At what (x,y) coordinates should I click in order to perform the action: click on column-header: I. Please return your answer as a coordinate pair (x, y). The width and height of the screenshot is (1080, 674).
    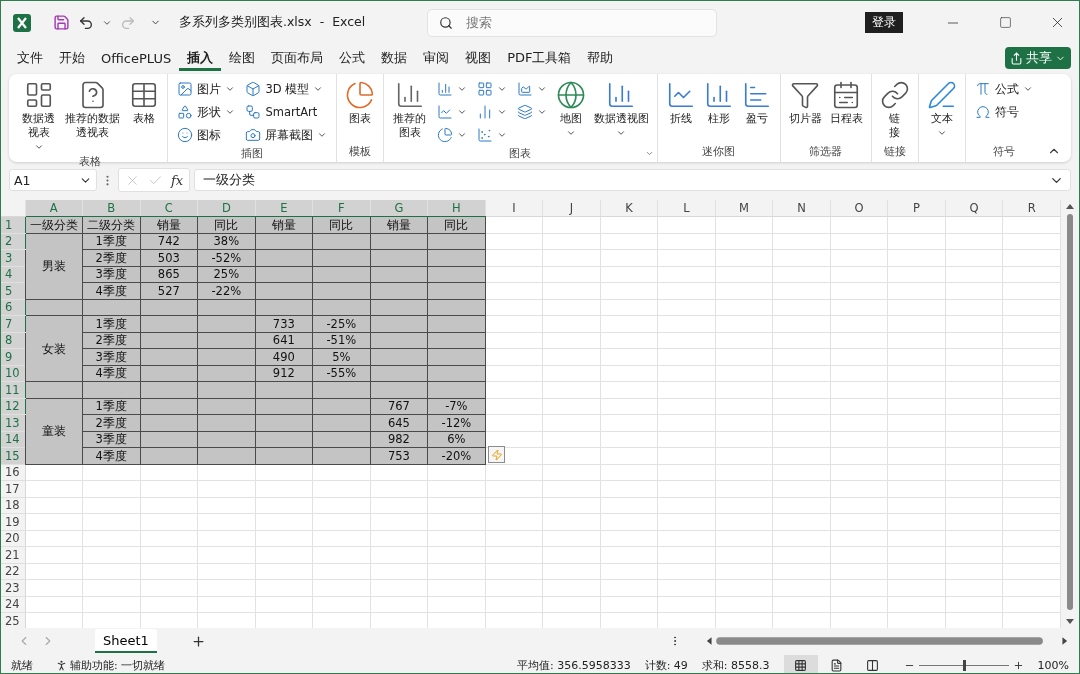
    Looking at the image, I should click on (514, 208).